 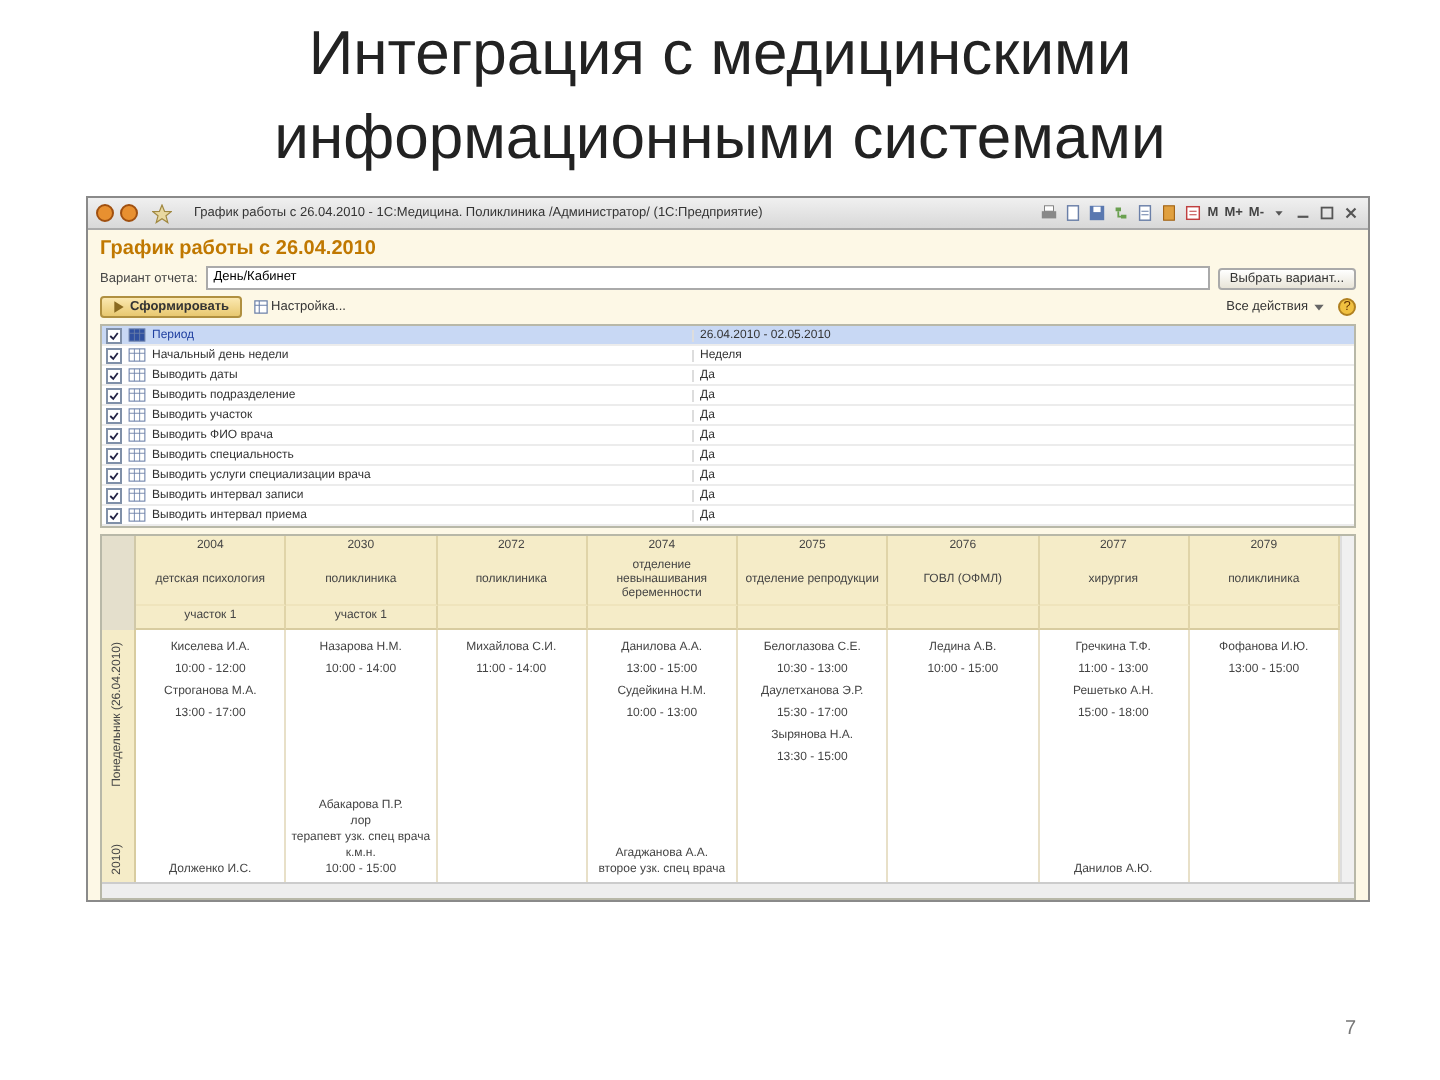 What do you see at coordinates (1319, 307) in the screenshot?
I see `caret-icon` at bounding box center [1319, 307].